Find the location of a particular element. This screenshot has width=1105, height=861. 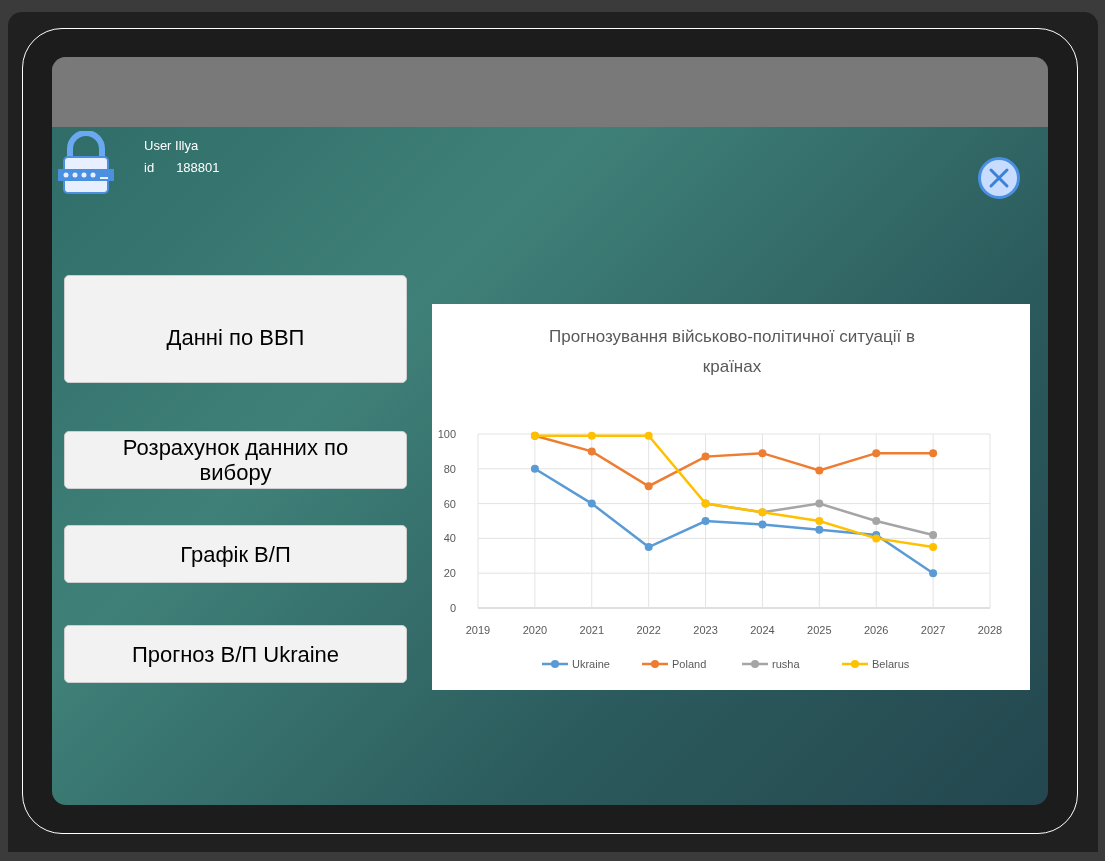

padlock-icon is located at coordinates (86, 163).